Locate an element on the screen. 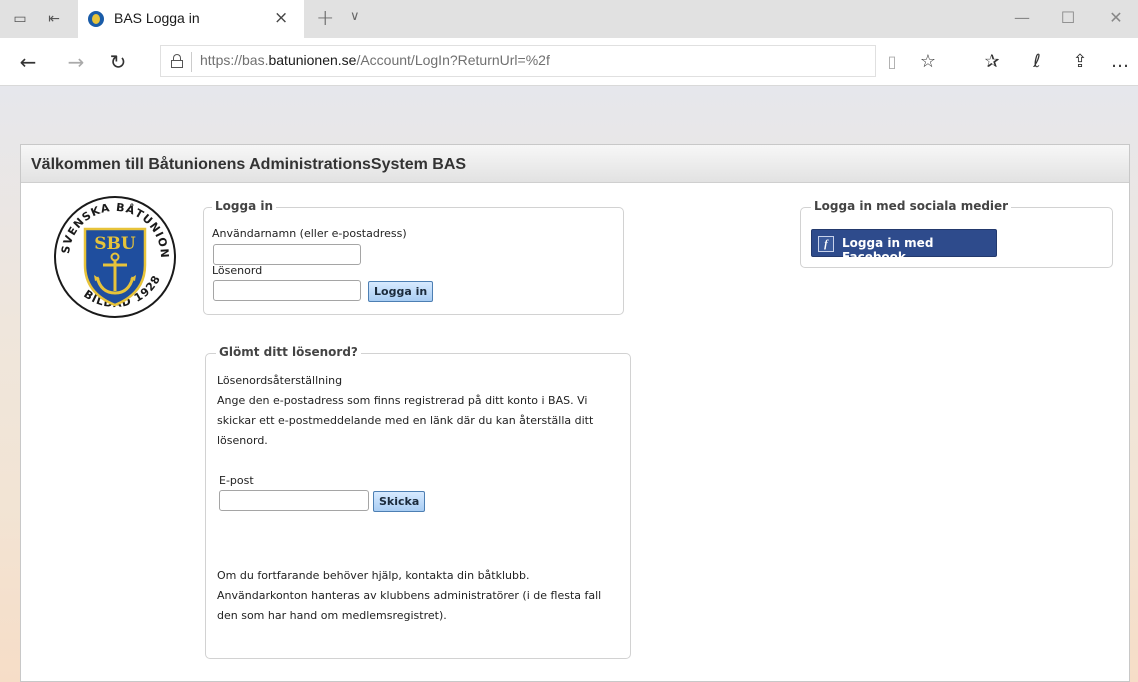  tab-close-icon: × is located at coordinates (281, 18).